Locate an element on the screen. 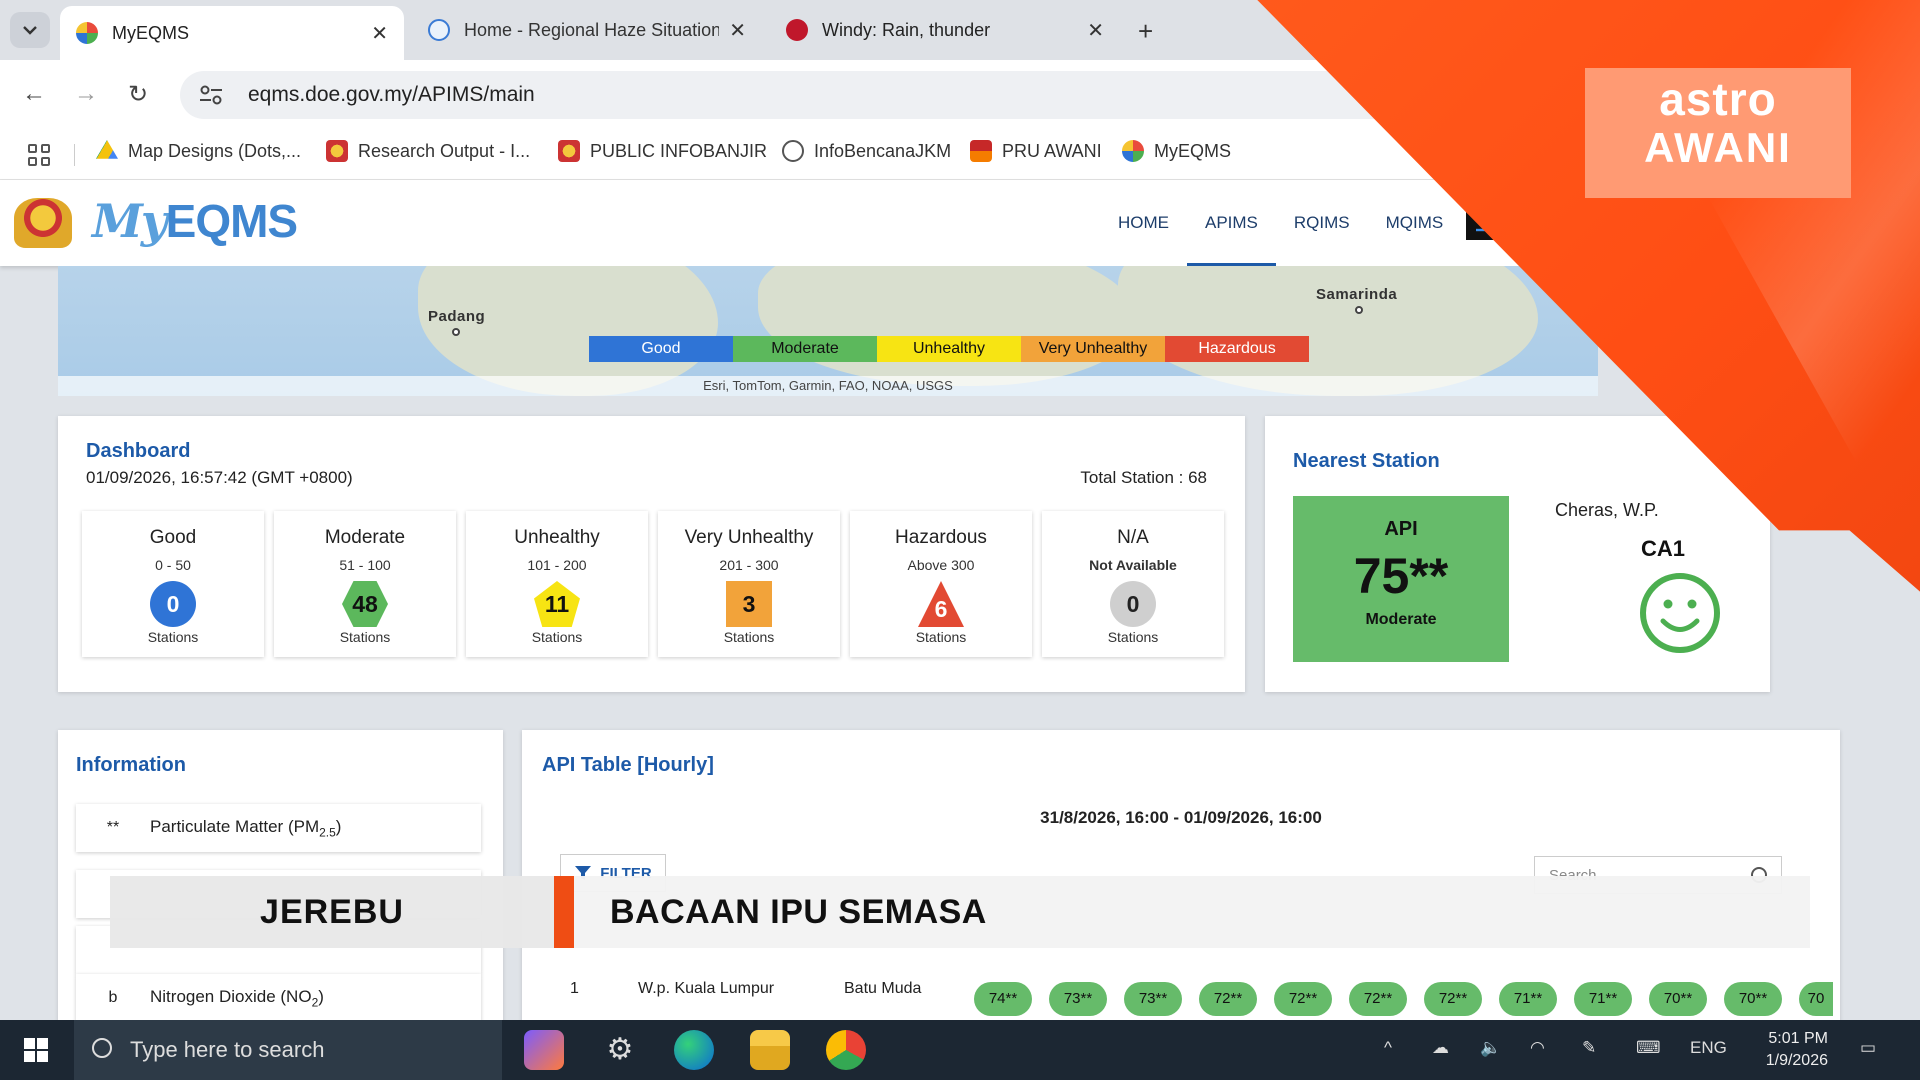 The width and height of the screenshot is (1920, 1080). browser-tab-myeqms: MyEQMS ✕ is located at coordinates (232, 33).